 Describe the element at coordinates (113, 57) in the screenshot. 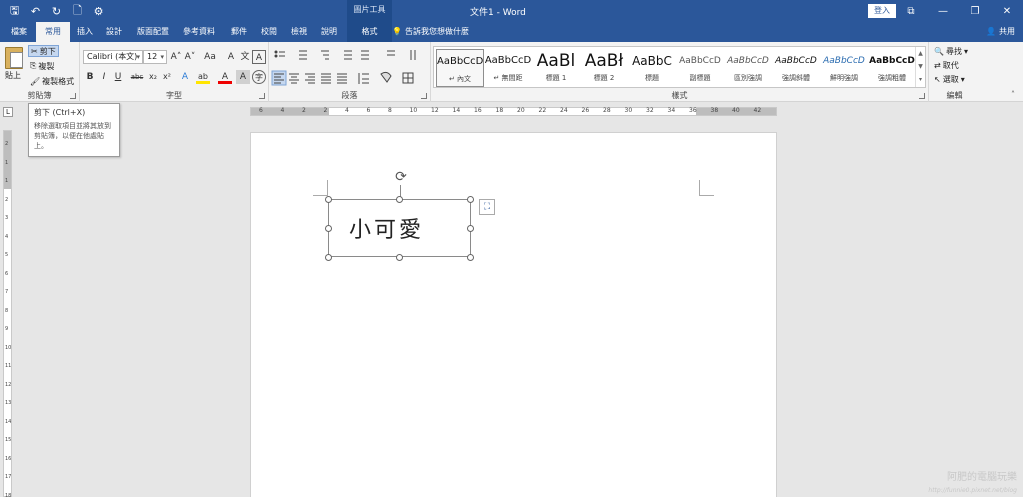

I see `font-name-combo: Calibri (本文) ▾` at that location.